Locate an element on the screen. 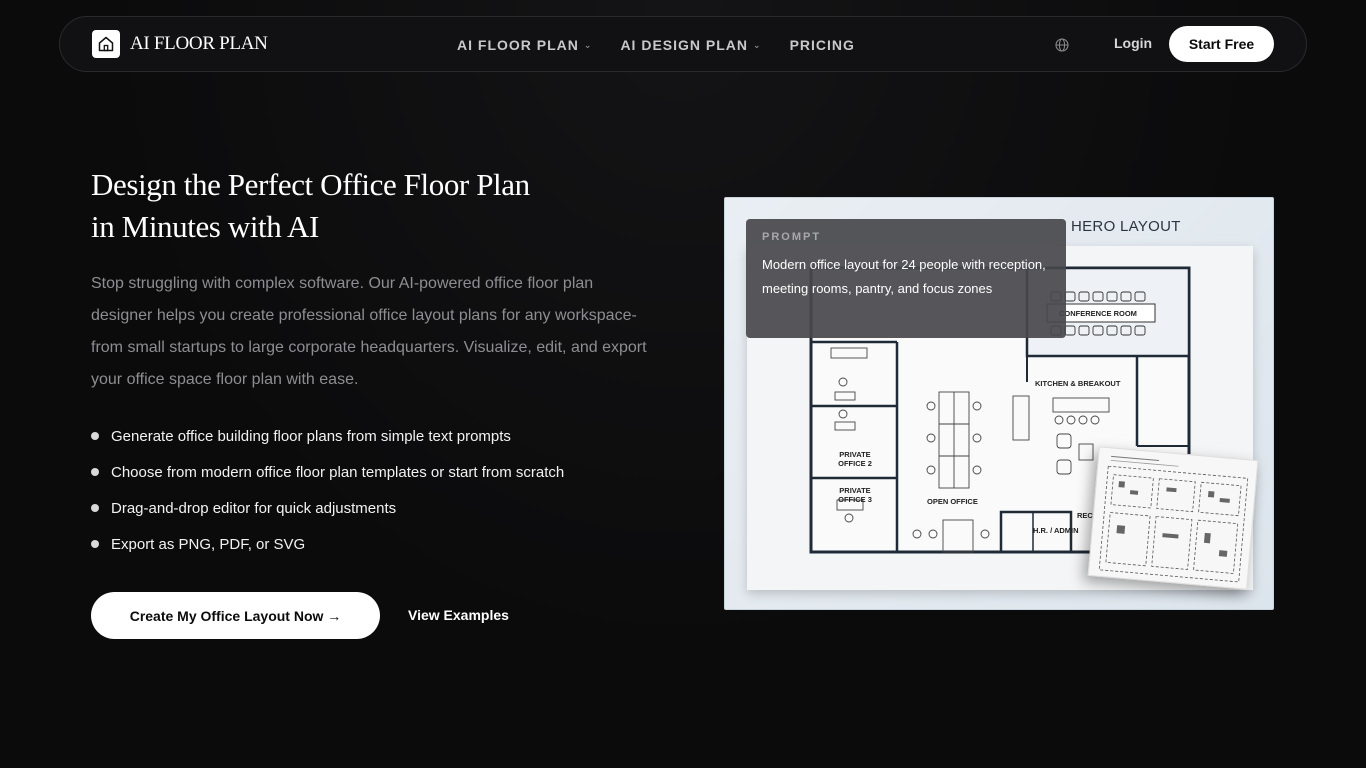  login-link: Login is located at coordinates (1133, 43).